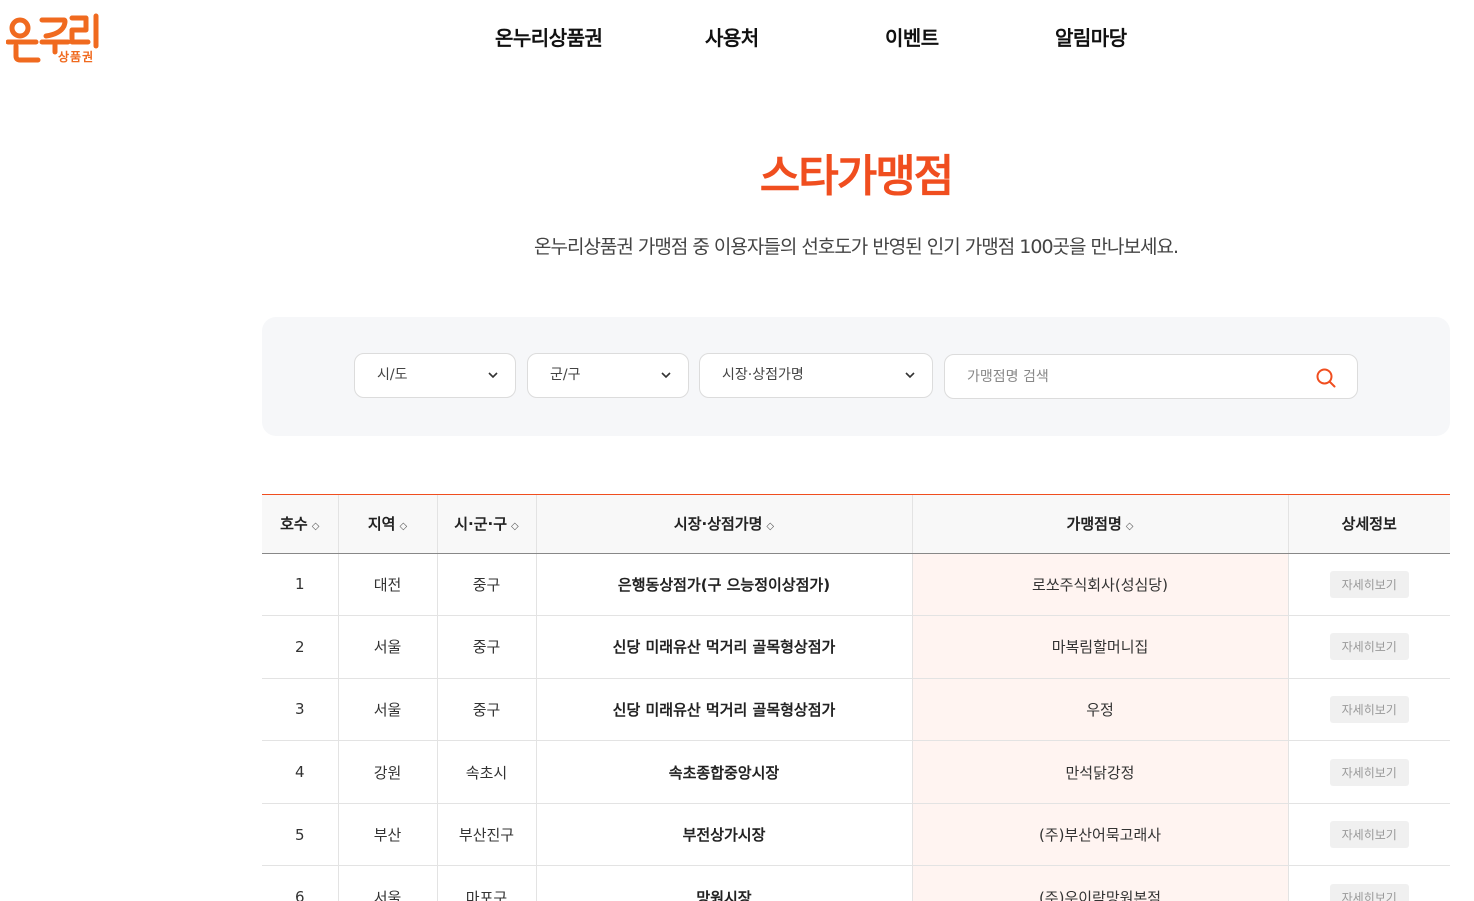 This screenshot has height=901, width=1474. I want to click on cell-market: 부전상가시장, so click(724, 835).